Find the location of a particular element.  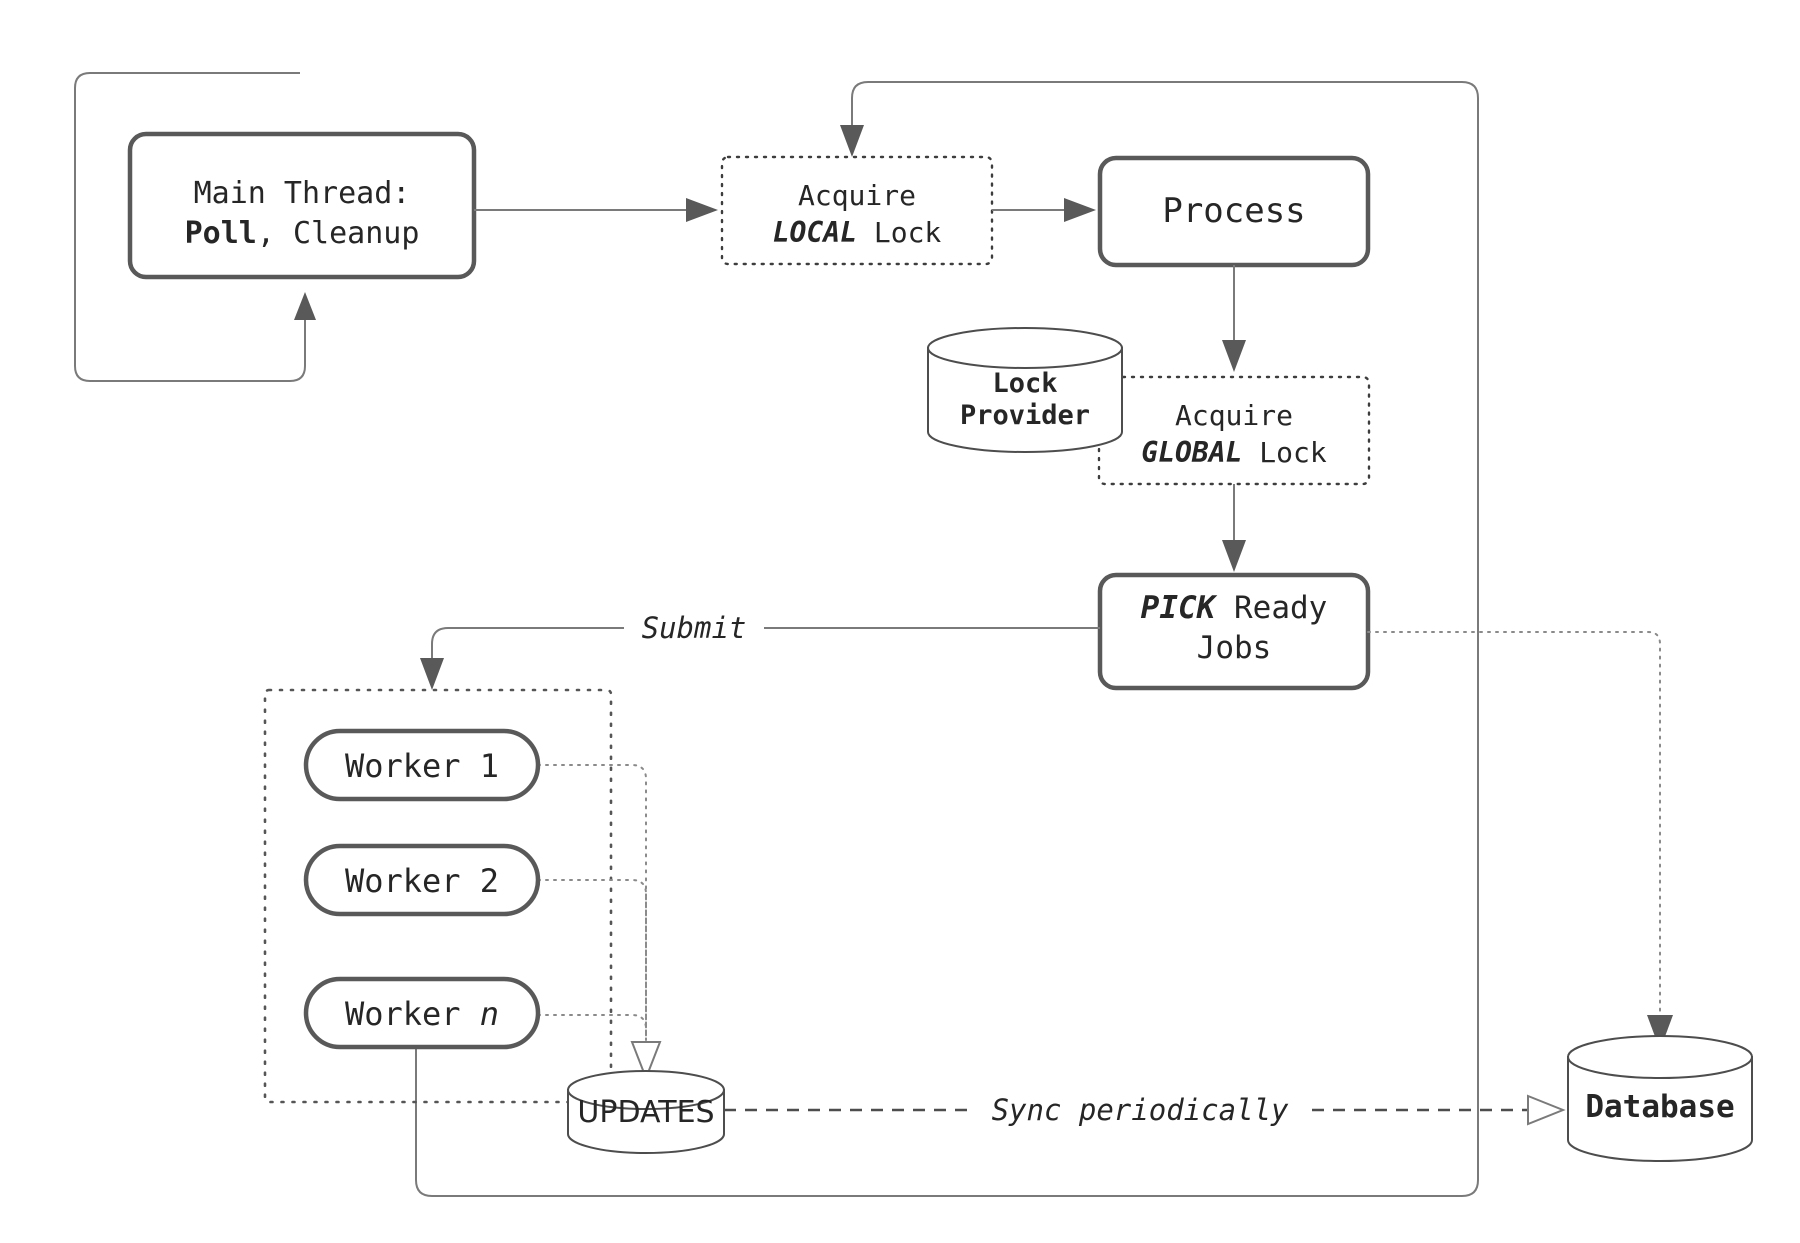

acquire-local-rest: Lock is located at coordinates (899, 232).